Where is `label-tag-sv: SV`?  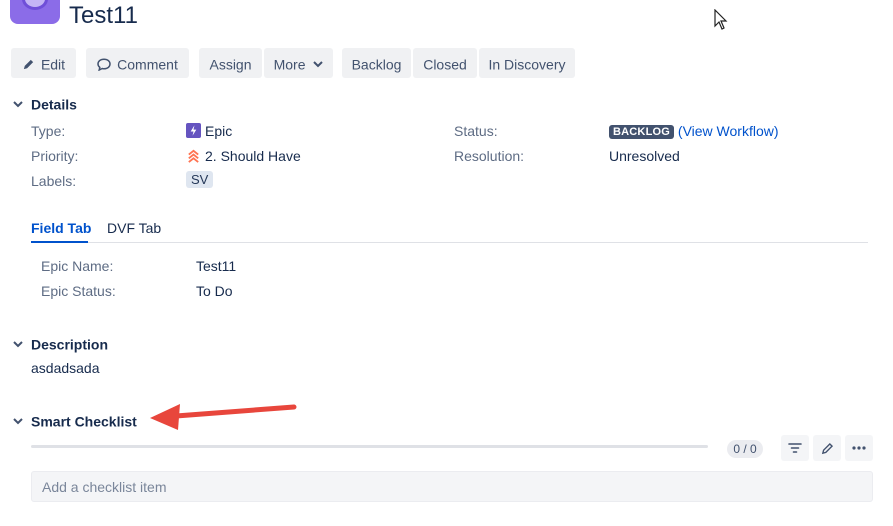
label-tag-sv: SV is located at coordinates (200, 179).